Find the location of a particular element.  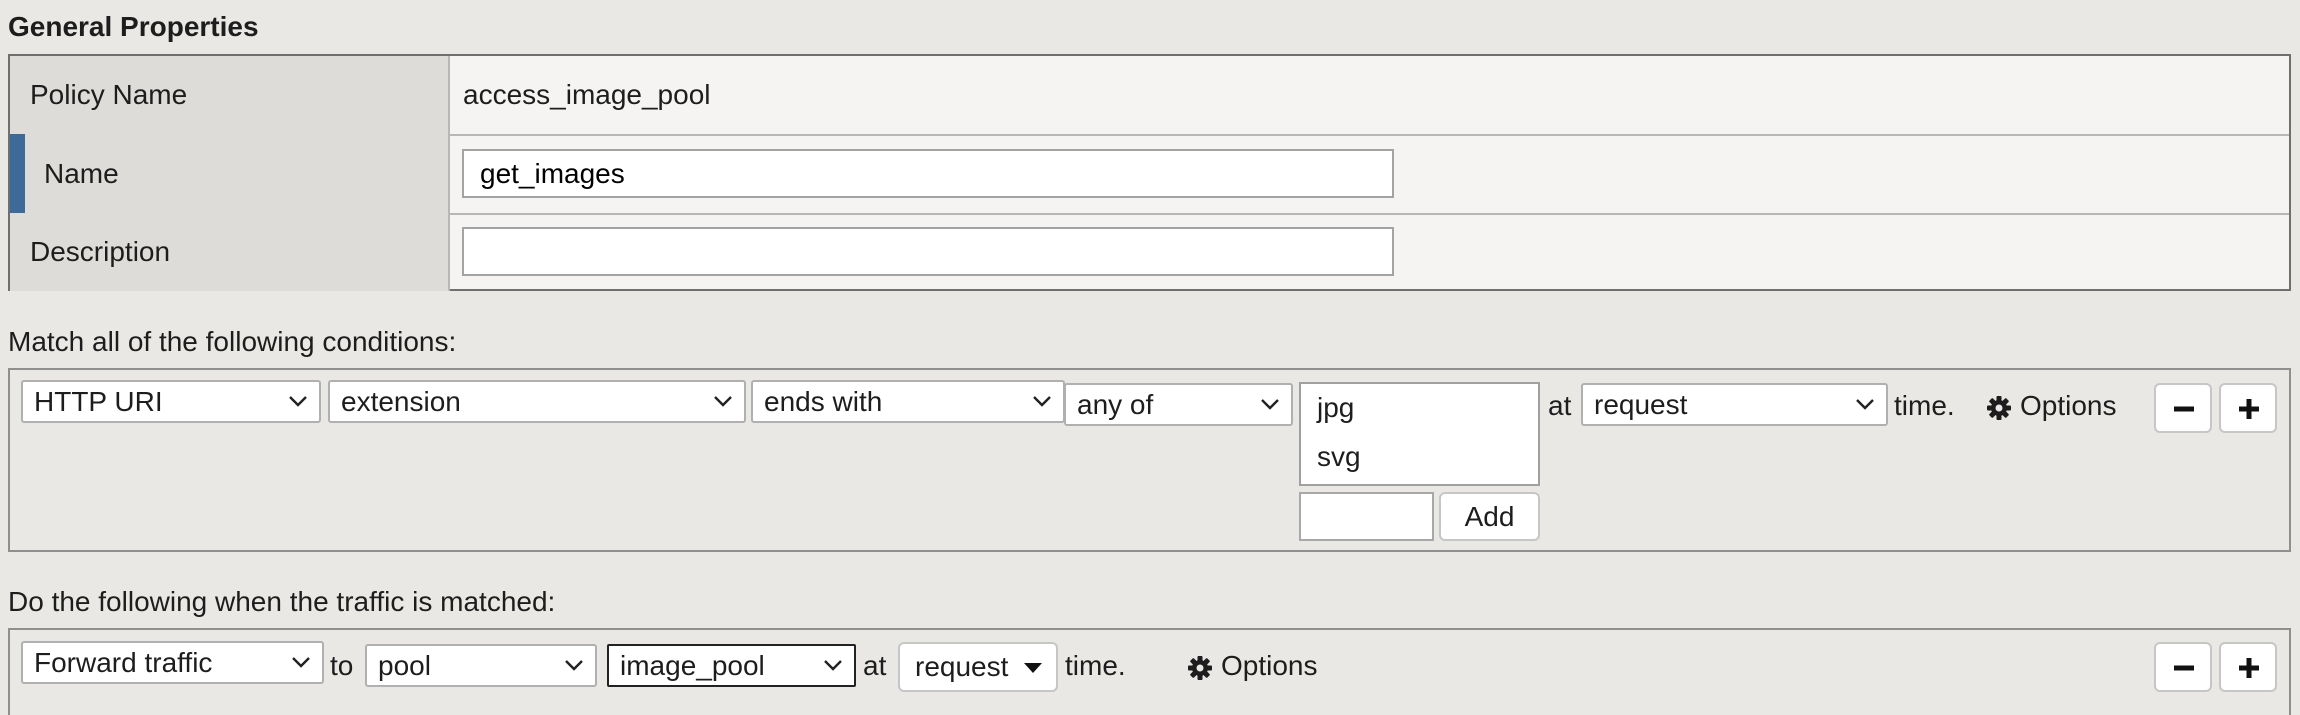

policy-name-row: Policy Name access_image_pool is located at coordinates (1149, 96).